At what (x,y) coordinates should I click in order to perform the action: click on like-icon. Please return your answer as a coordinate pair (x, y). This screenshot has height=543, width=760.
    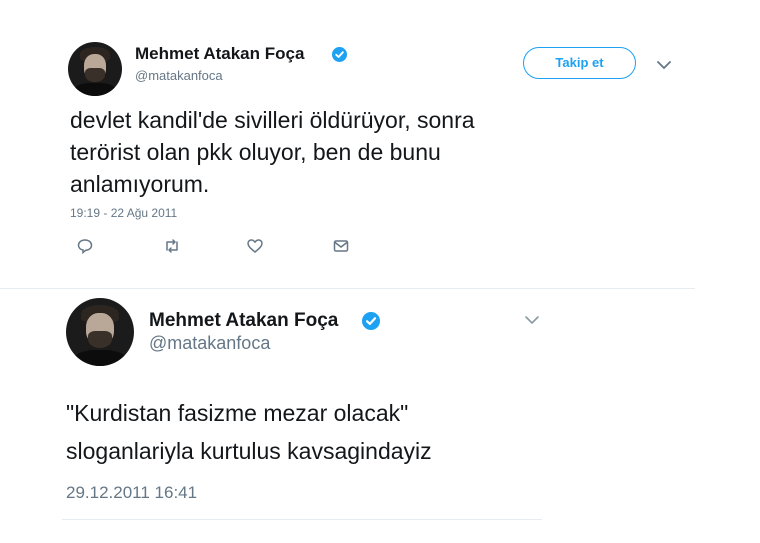
    Looking at the image, I should click on (255, 246).